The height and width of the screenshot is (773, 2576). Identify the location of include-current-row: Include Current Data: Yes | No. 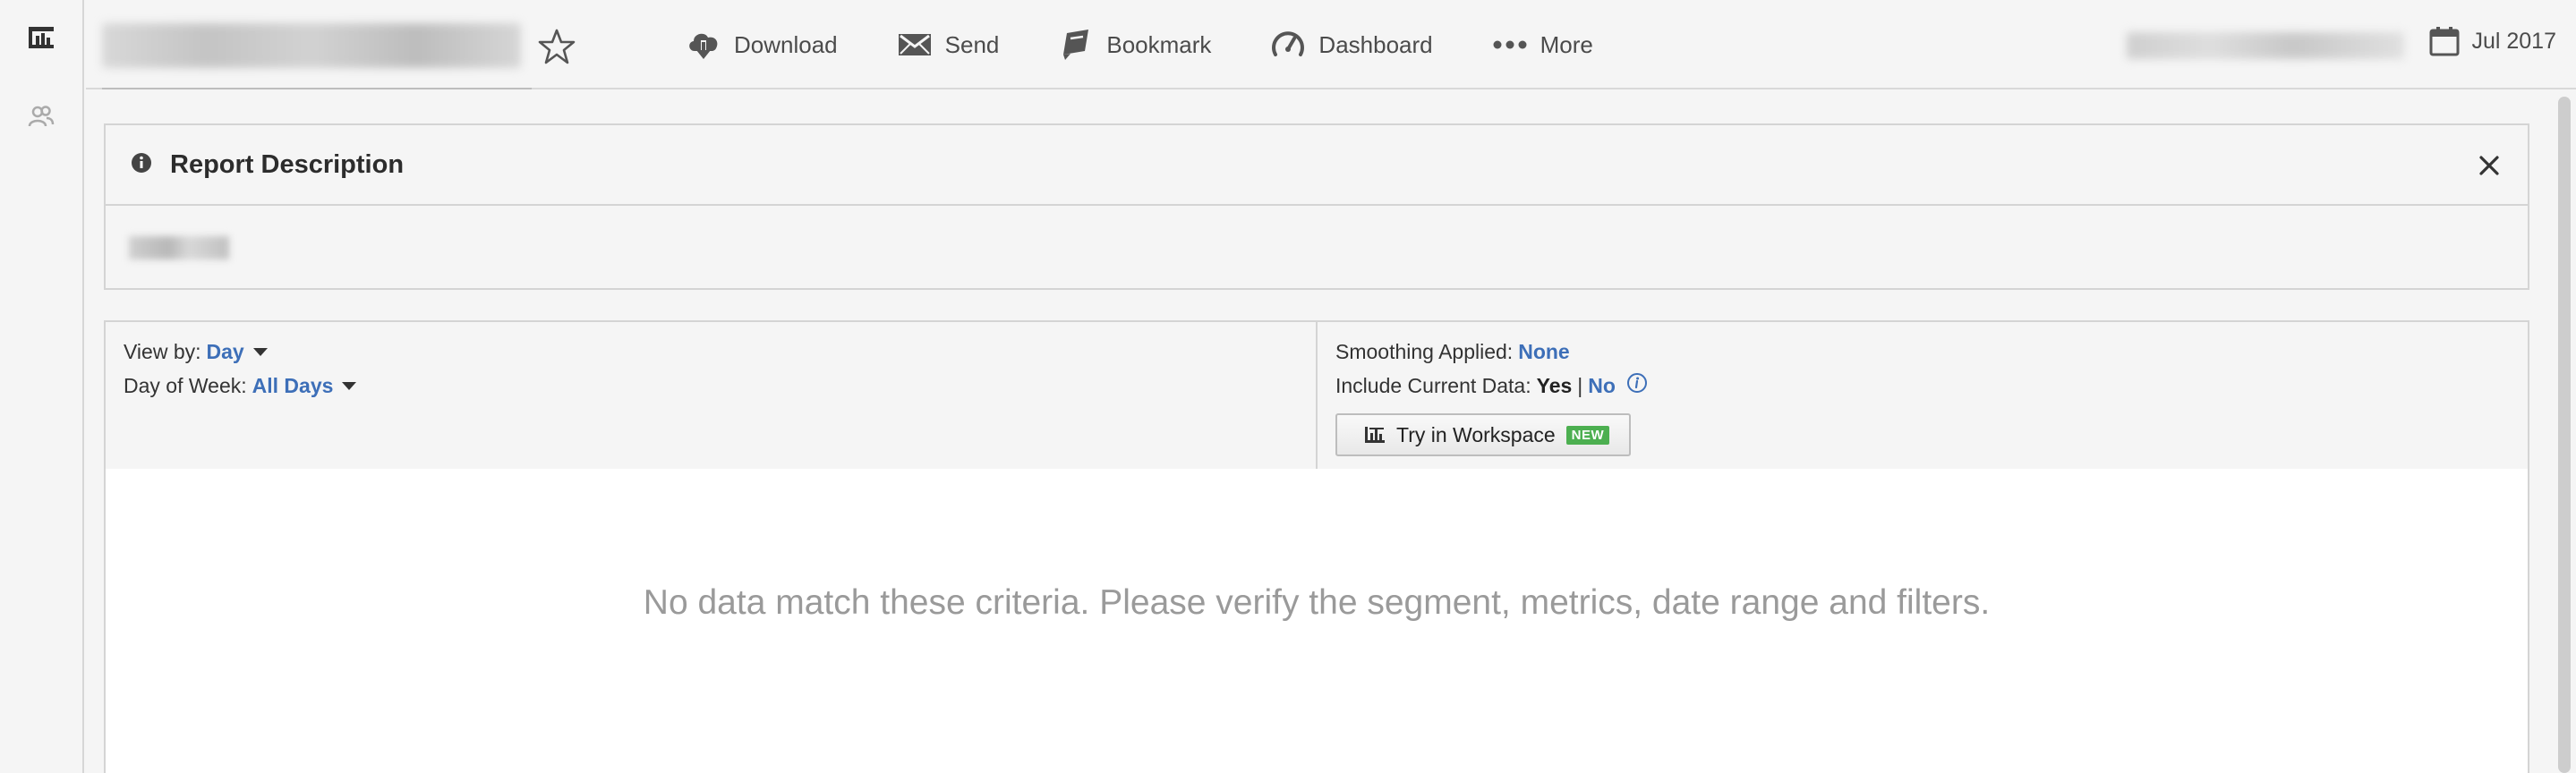
(1922, 386).